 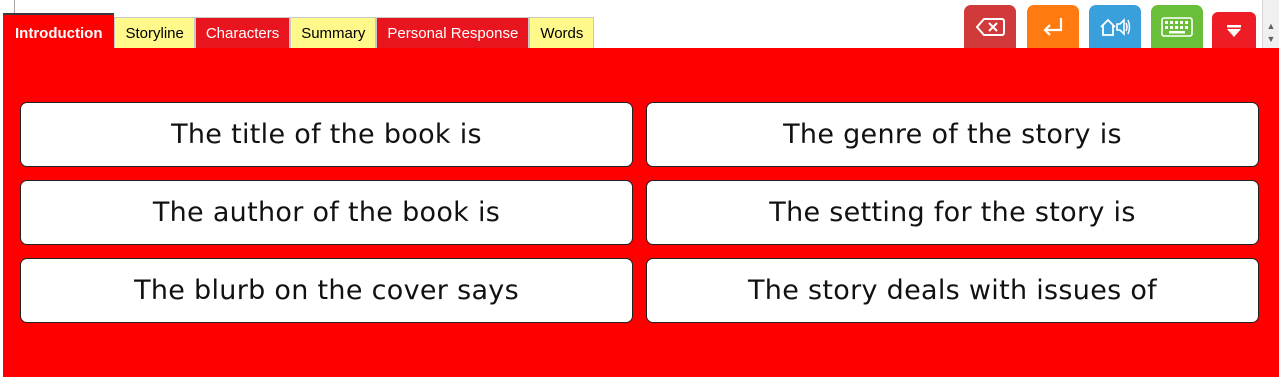 I want to click on speak-button, so click(x=1115, y=27).